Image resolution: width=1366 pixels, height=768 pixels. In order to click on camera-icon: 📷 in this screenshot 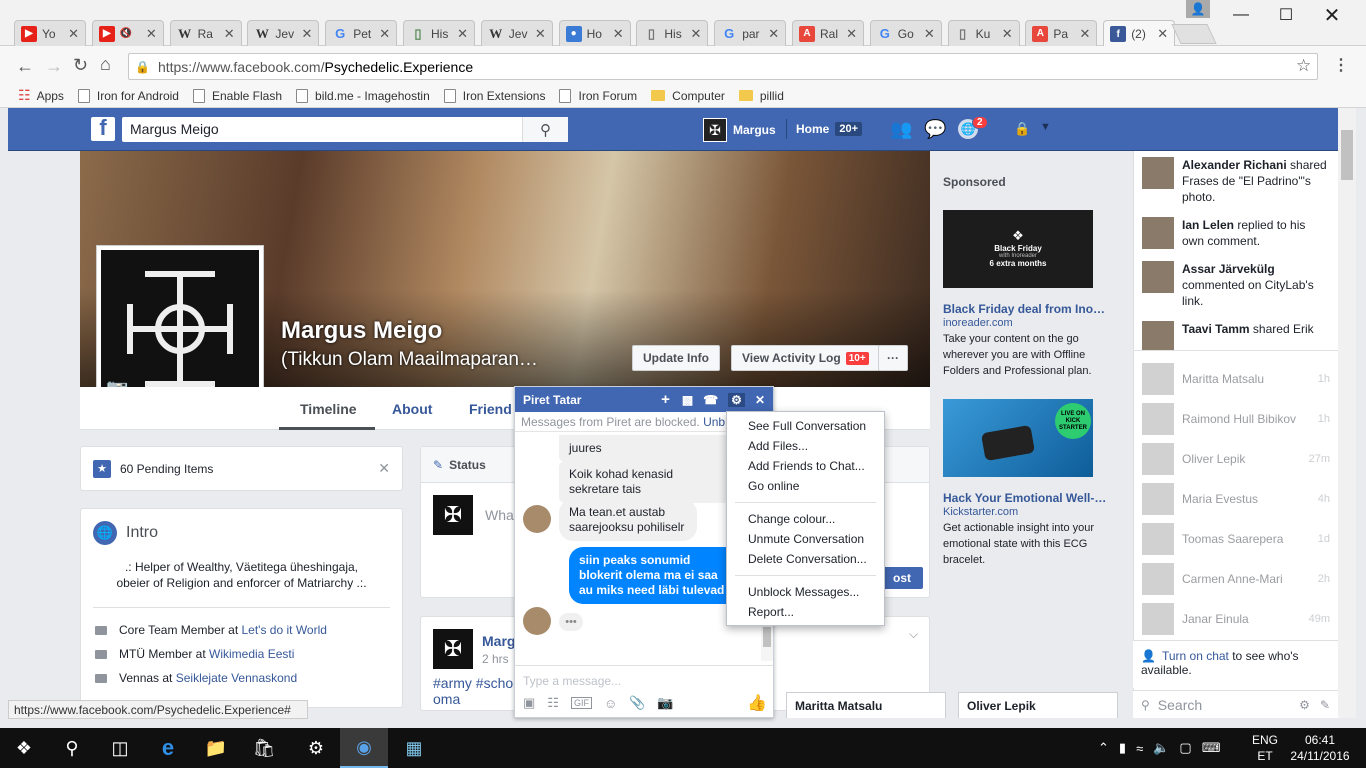, I will do `click(665, 703)`.